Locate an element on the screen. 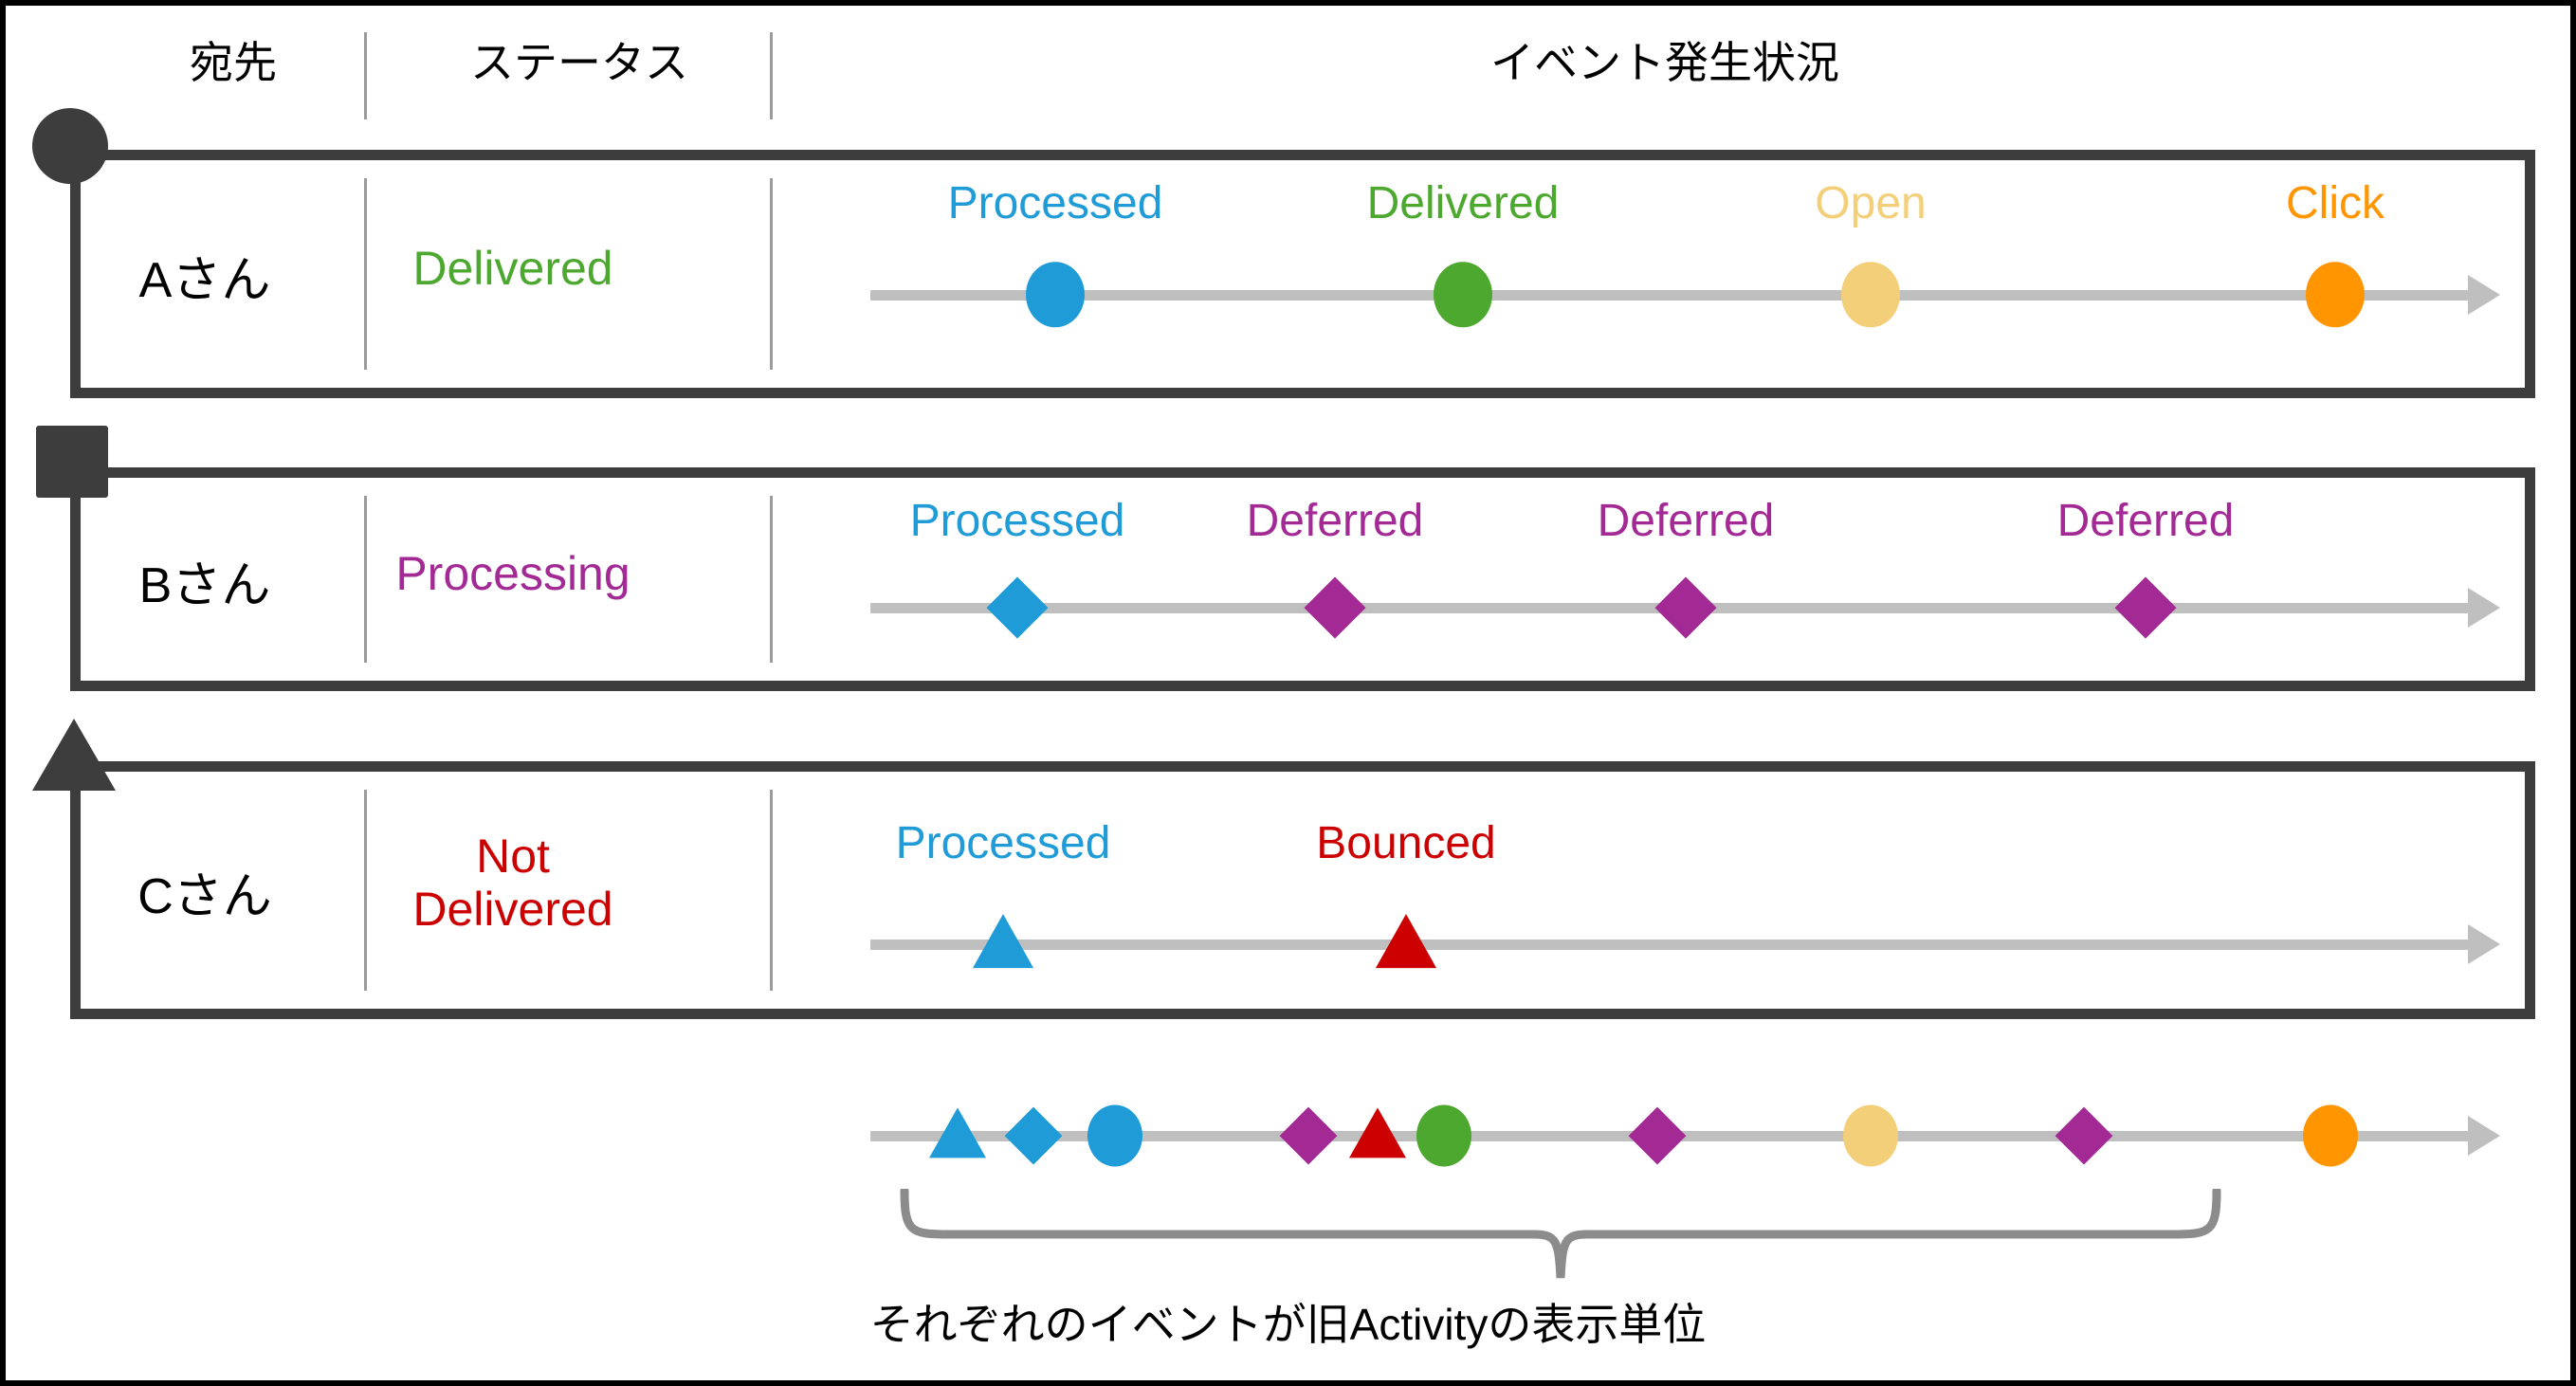 Image resolution: width=2576 pixels, height=1386 pixels. recipient-name-triangle: Cさん is located at coordinates (204, 896).